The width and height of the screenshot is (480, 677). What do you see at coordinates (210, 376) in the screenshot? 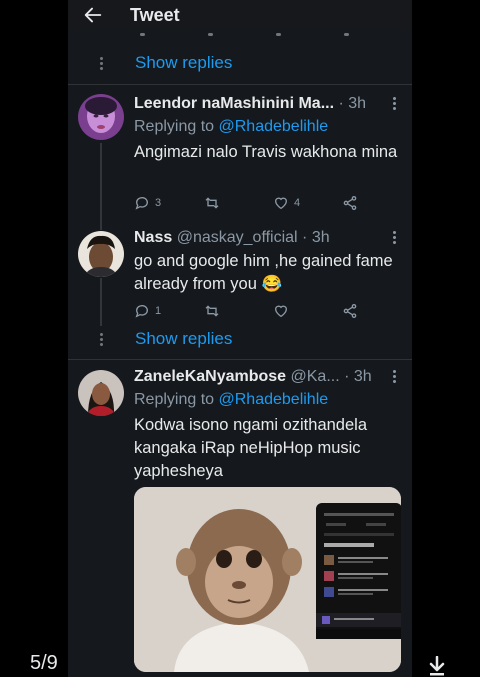
I see `author-name: ZaneleKaNyambose` at bounding box center [210, 376].